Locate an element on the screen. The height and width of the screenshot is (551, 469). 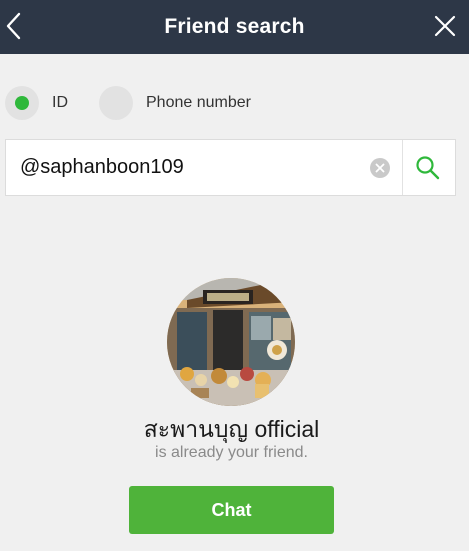
storefront-photo is located at coordinates (231, 342).